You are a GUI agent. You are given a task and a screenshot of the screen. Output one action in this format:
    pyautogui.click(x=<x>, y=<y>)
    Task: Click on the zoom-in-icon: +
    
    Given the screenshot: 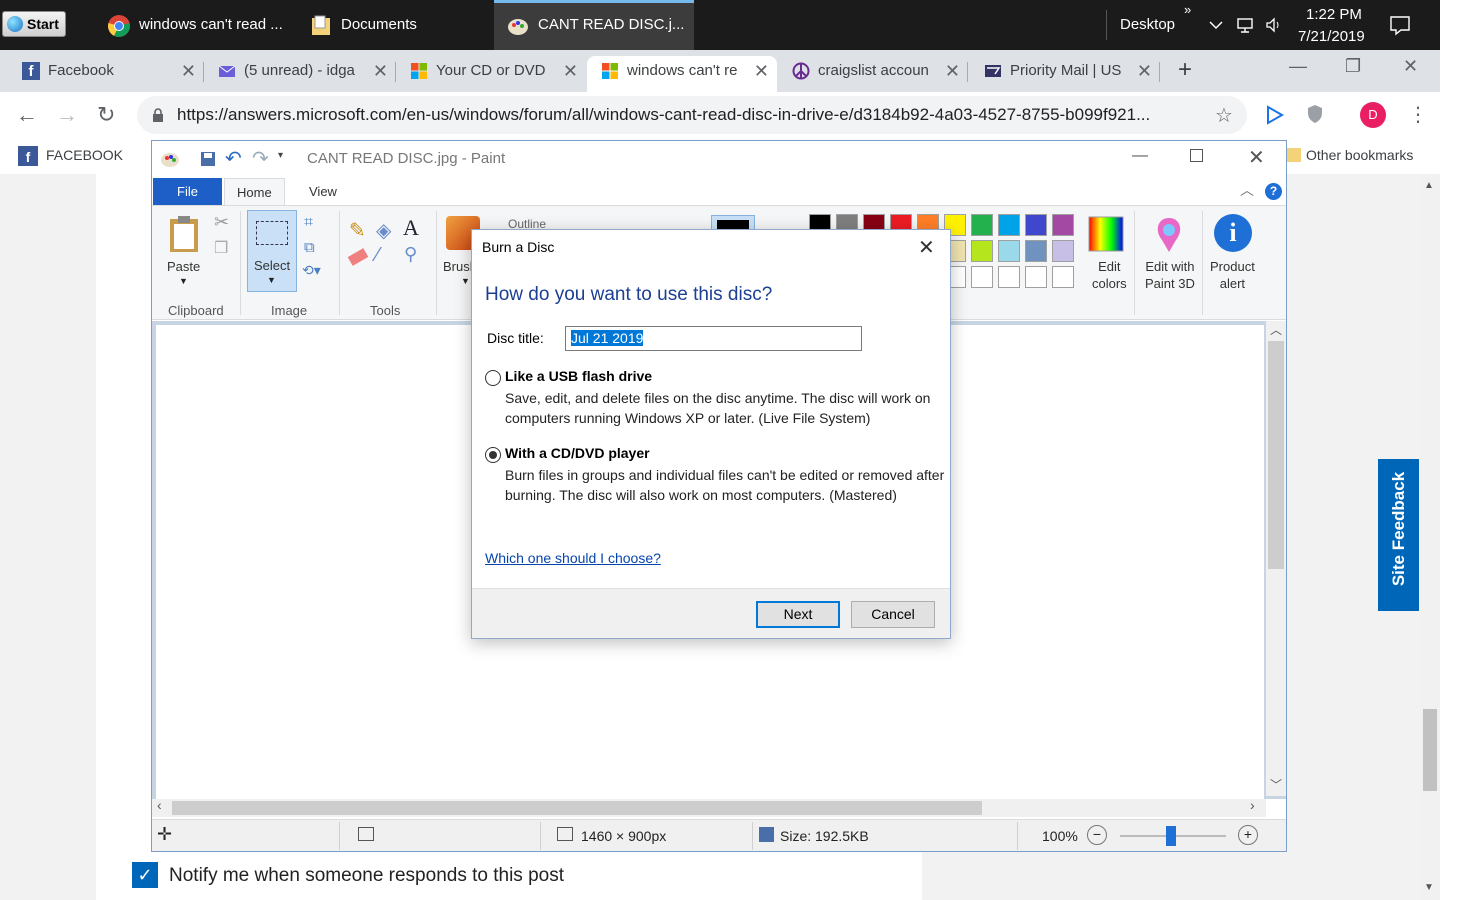 What is the action you would take?
    pyautogui.click(x=1248, y=835)
    